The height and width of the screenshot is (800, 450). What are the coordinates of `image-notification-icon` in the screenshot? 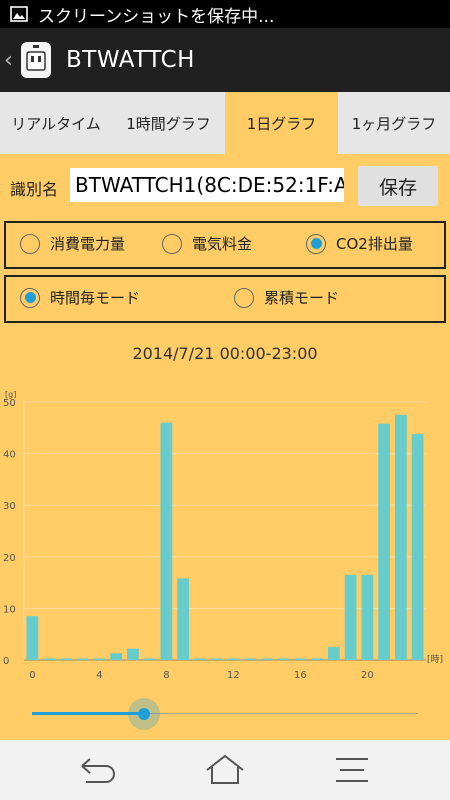 It's located at (19, 14).